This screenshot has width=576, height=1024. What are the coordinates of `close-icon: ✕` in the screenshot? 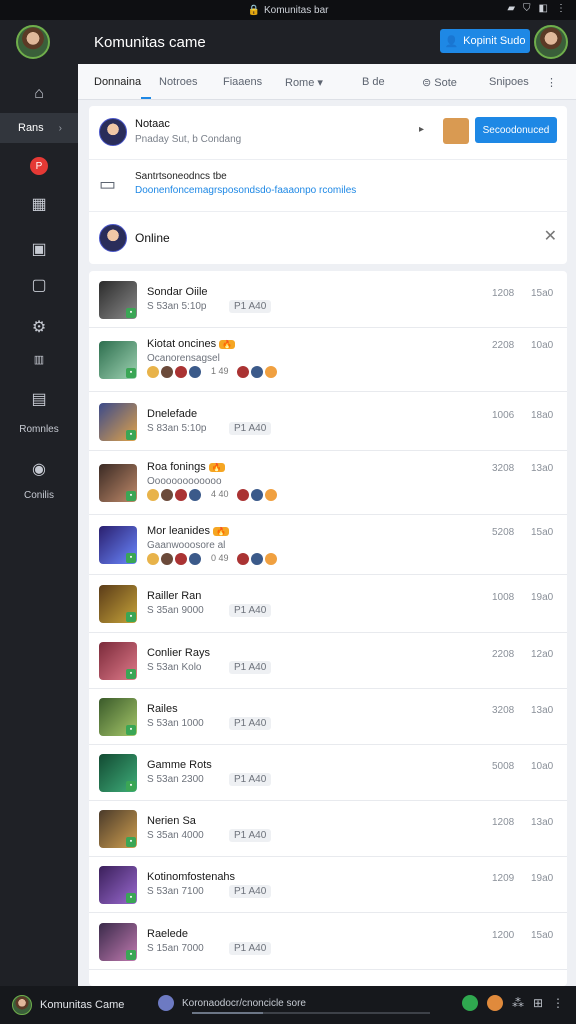 It's located at (550, 236).